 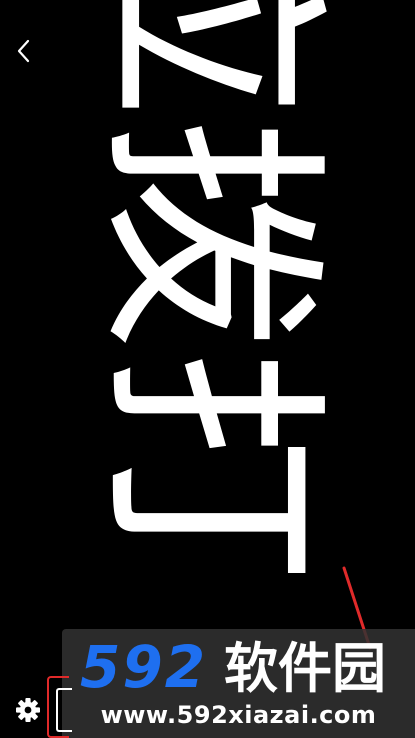 I want to click on settings-button, so click(x=28, y=710).